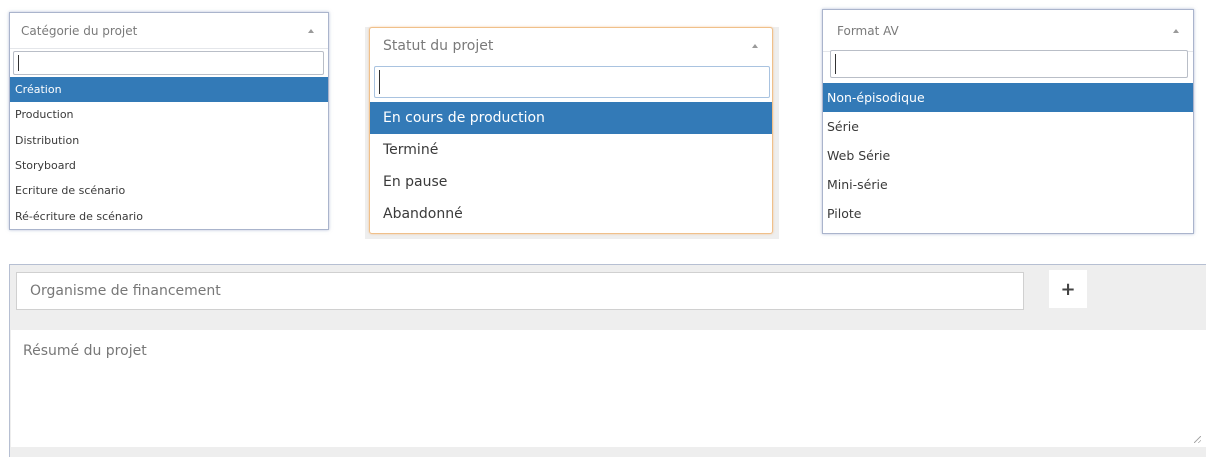 The image size is (1206, 457). What do you see at coordinates (1008, 31) in the screenshot?
I see `format-select: Format AV` at bounding box center [1008, 31].